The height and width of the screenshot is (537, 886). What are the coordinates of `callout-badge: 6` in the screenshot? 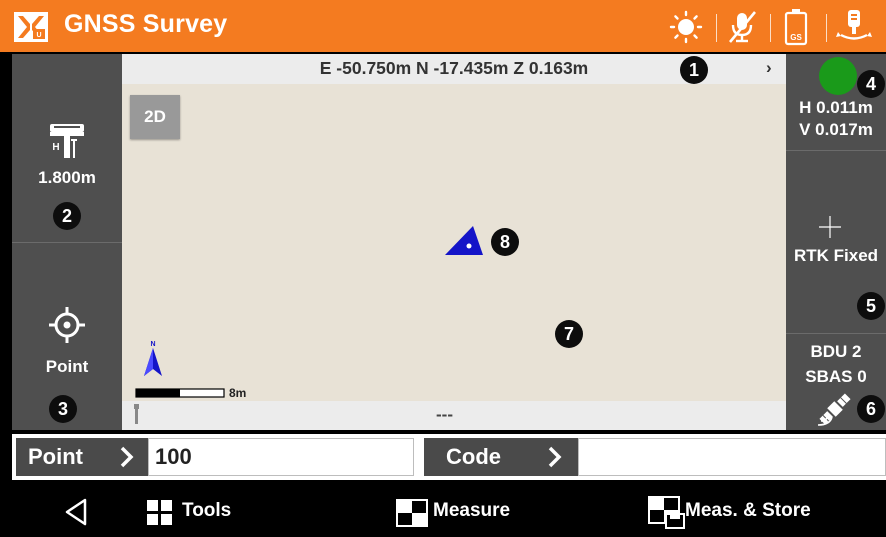 It's located at (871, 409).